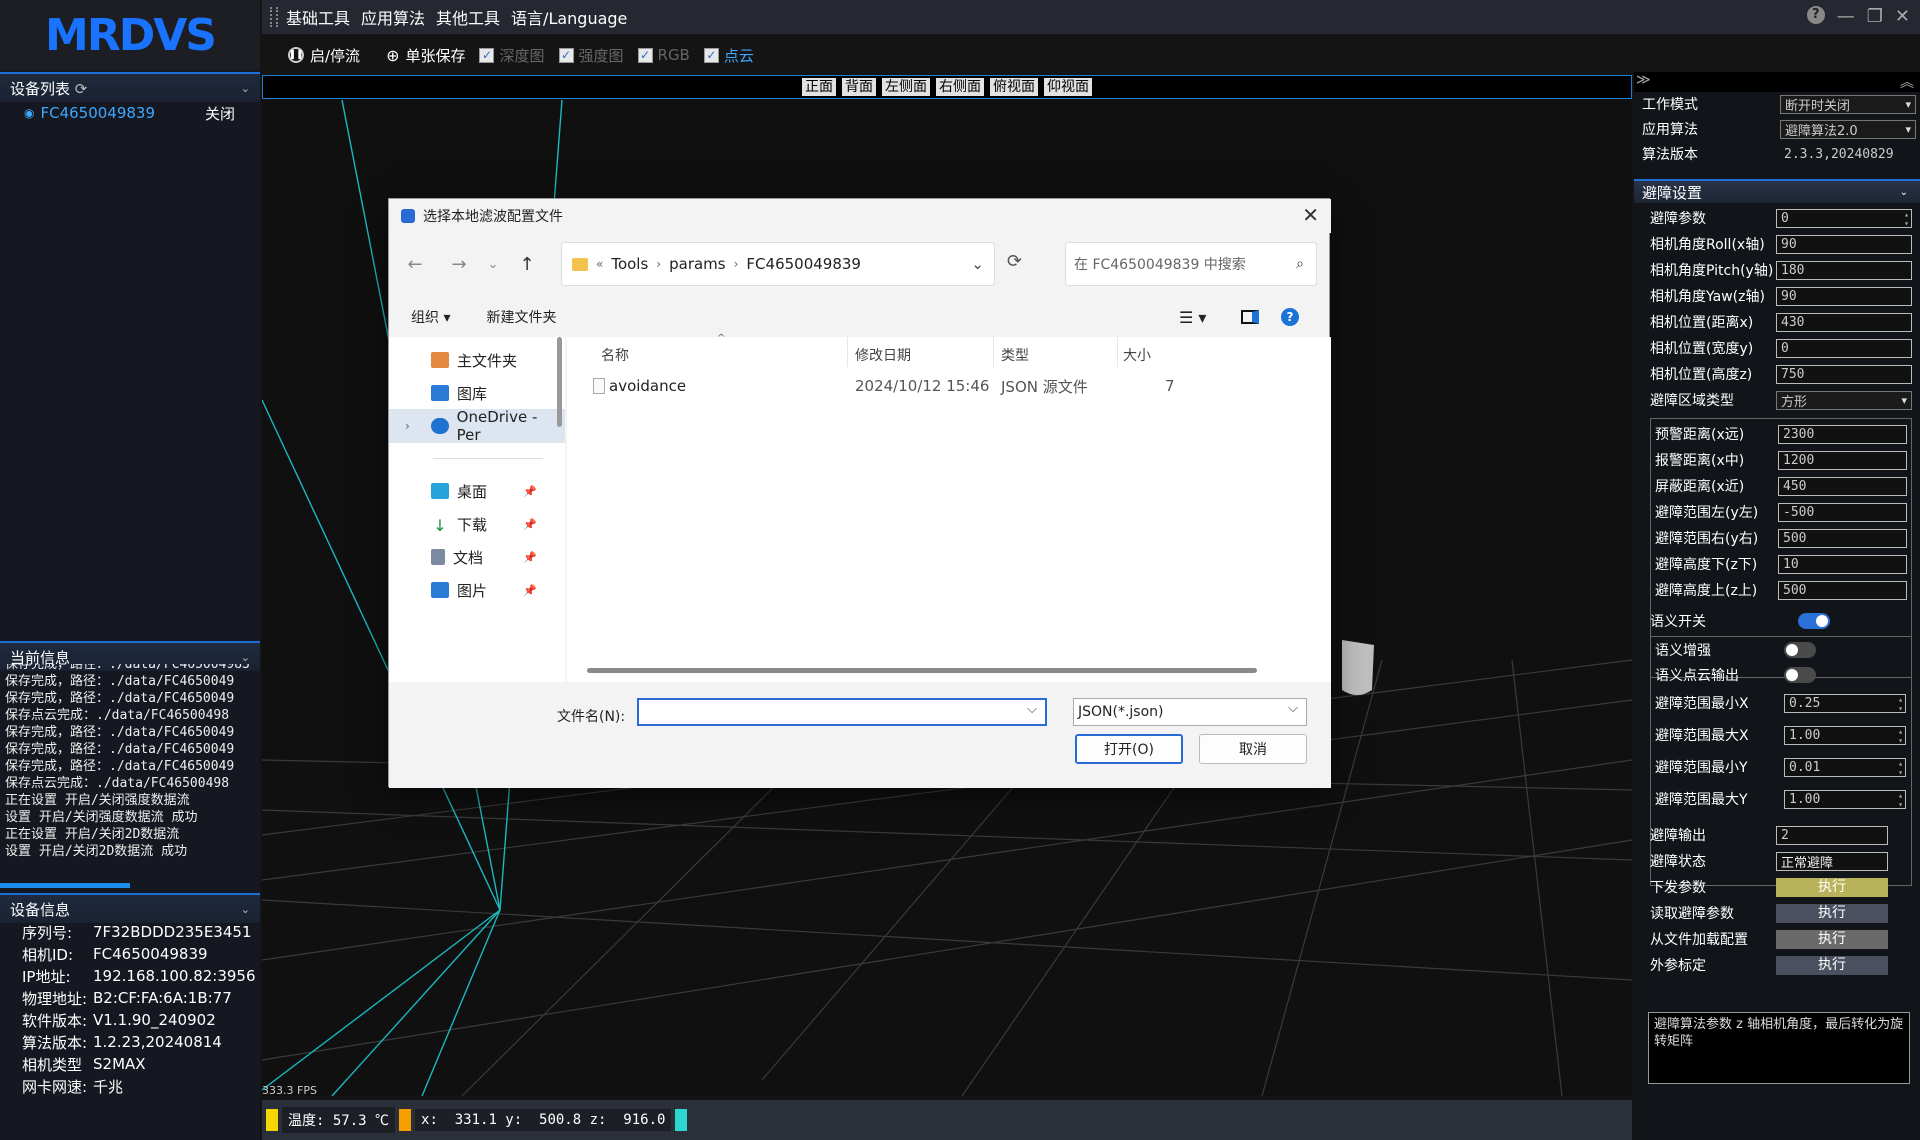 The width and height of the screenshot is (1920, 1140). What do you see at coordinates (1845, 735) in the screenshot?
I see `max-x-spinbox: 1.00` at bounding box center [1845, 735].